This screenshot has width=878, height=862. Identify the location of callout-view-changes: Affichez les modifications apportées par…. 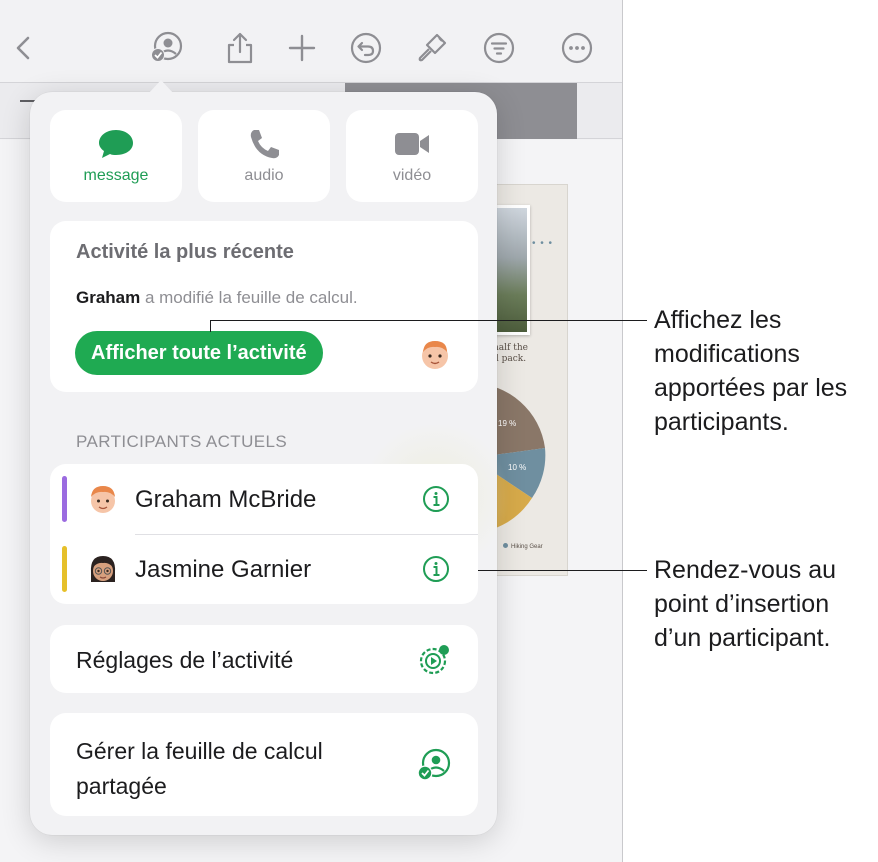
(751, 371).